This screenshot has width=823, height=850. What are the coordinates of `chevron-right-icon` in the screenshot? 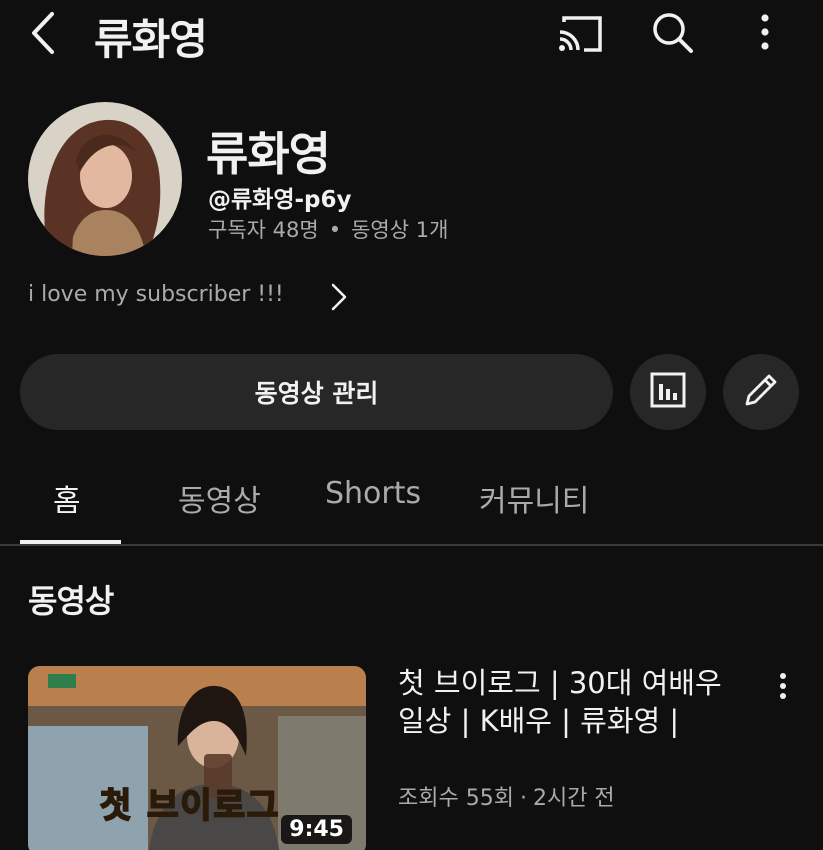 It's located at (339, 297).